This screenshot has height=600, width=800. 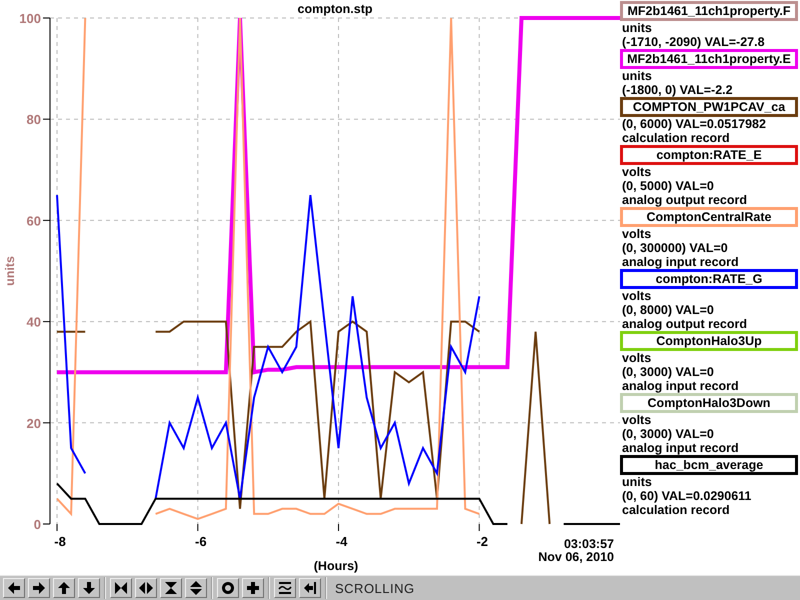 I want to click on zoom-in-vertical-button, so click(x=171, y=588).